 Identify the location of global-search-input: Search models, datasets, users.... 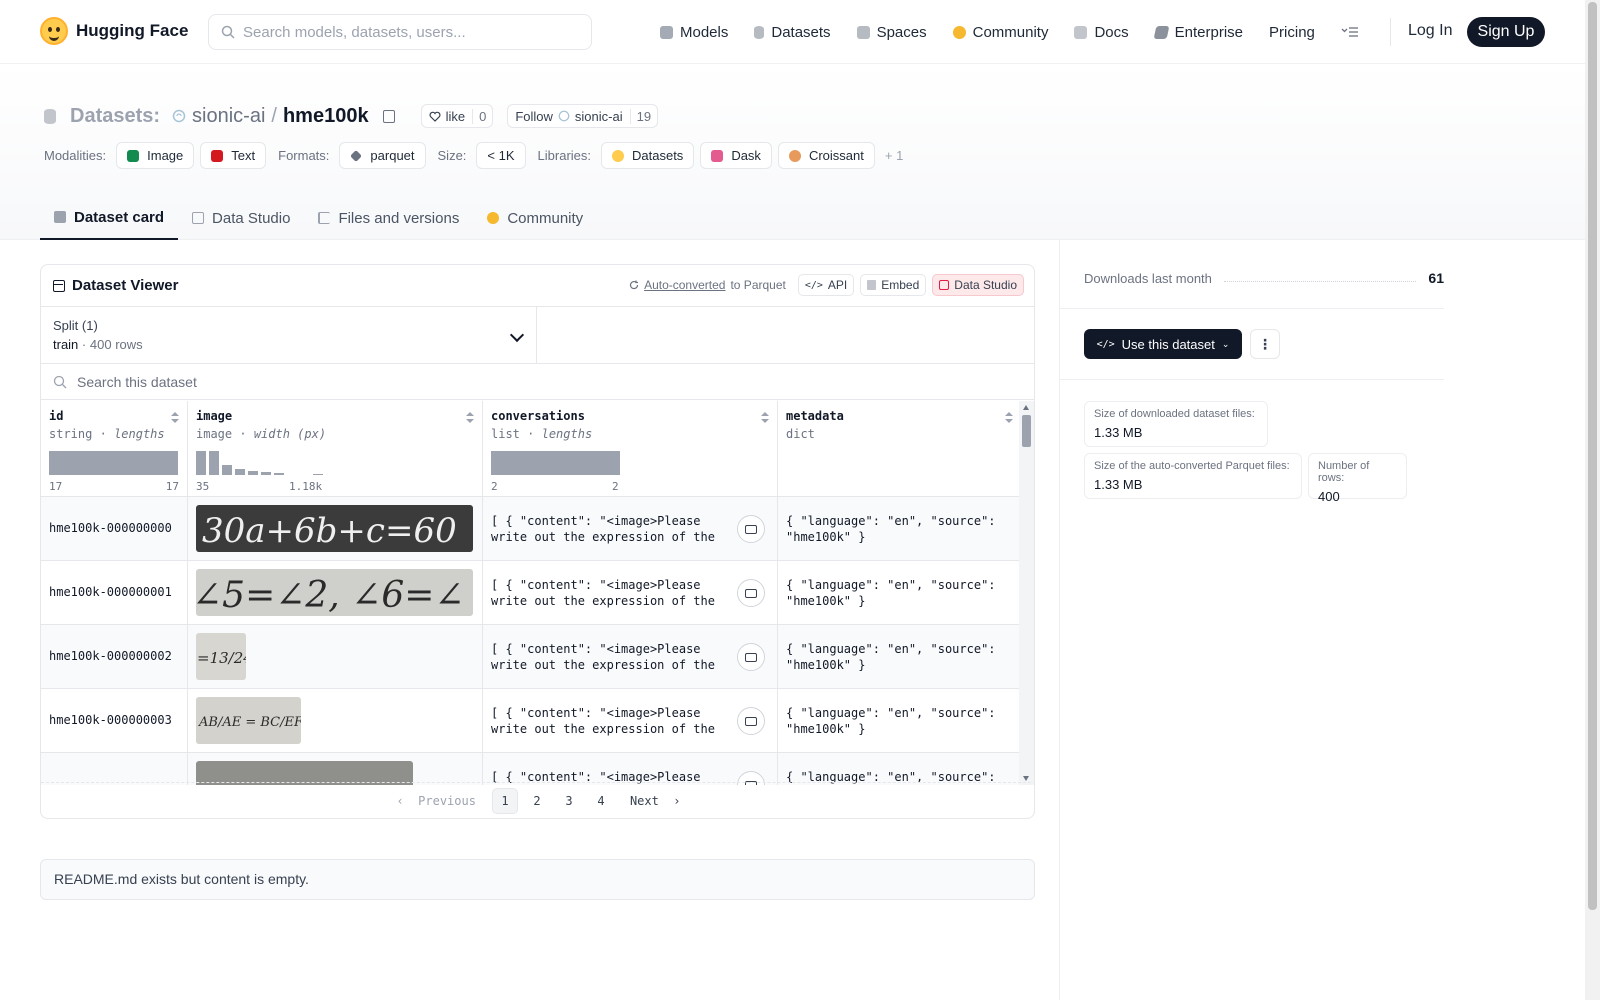
(400, 32).